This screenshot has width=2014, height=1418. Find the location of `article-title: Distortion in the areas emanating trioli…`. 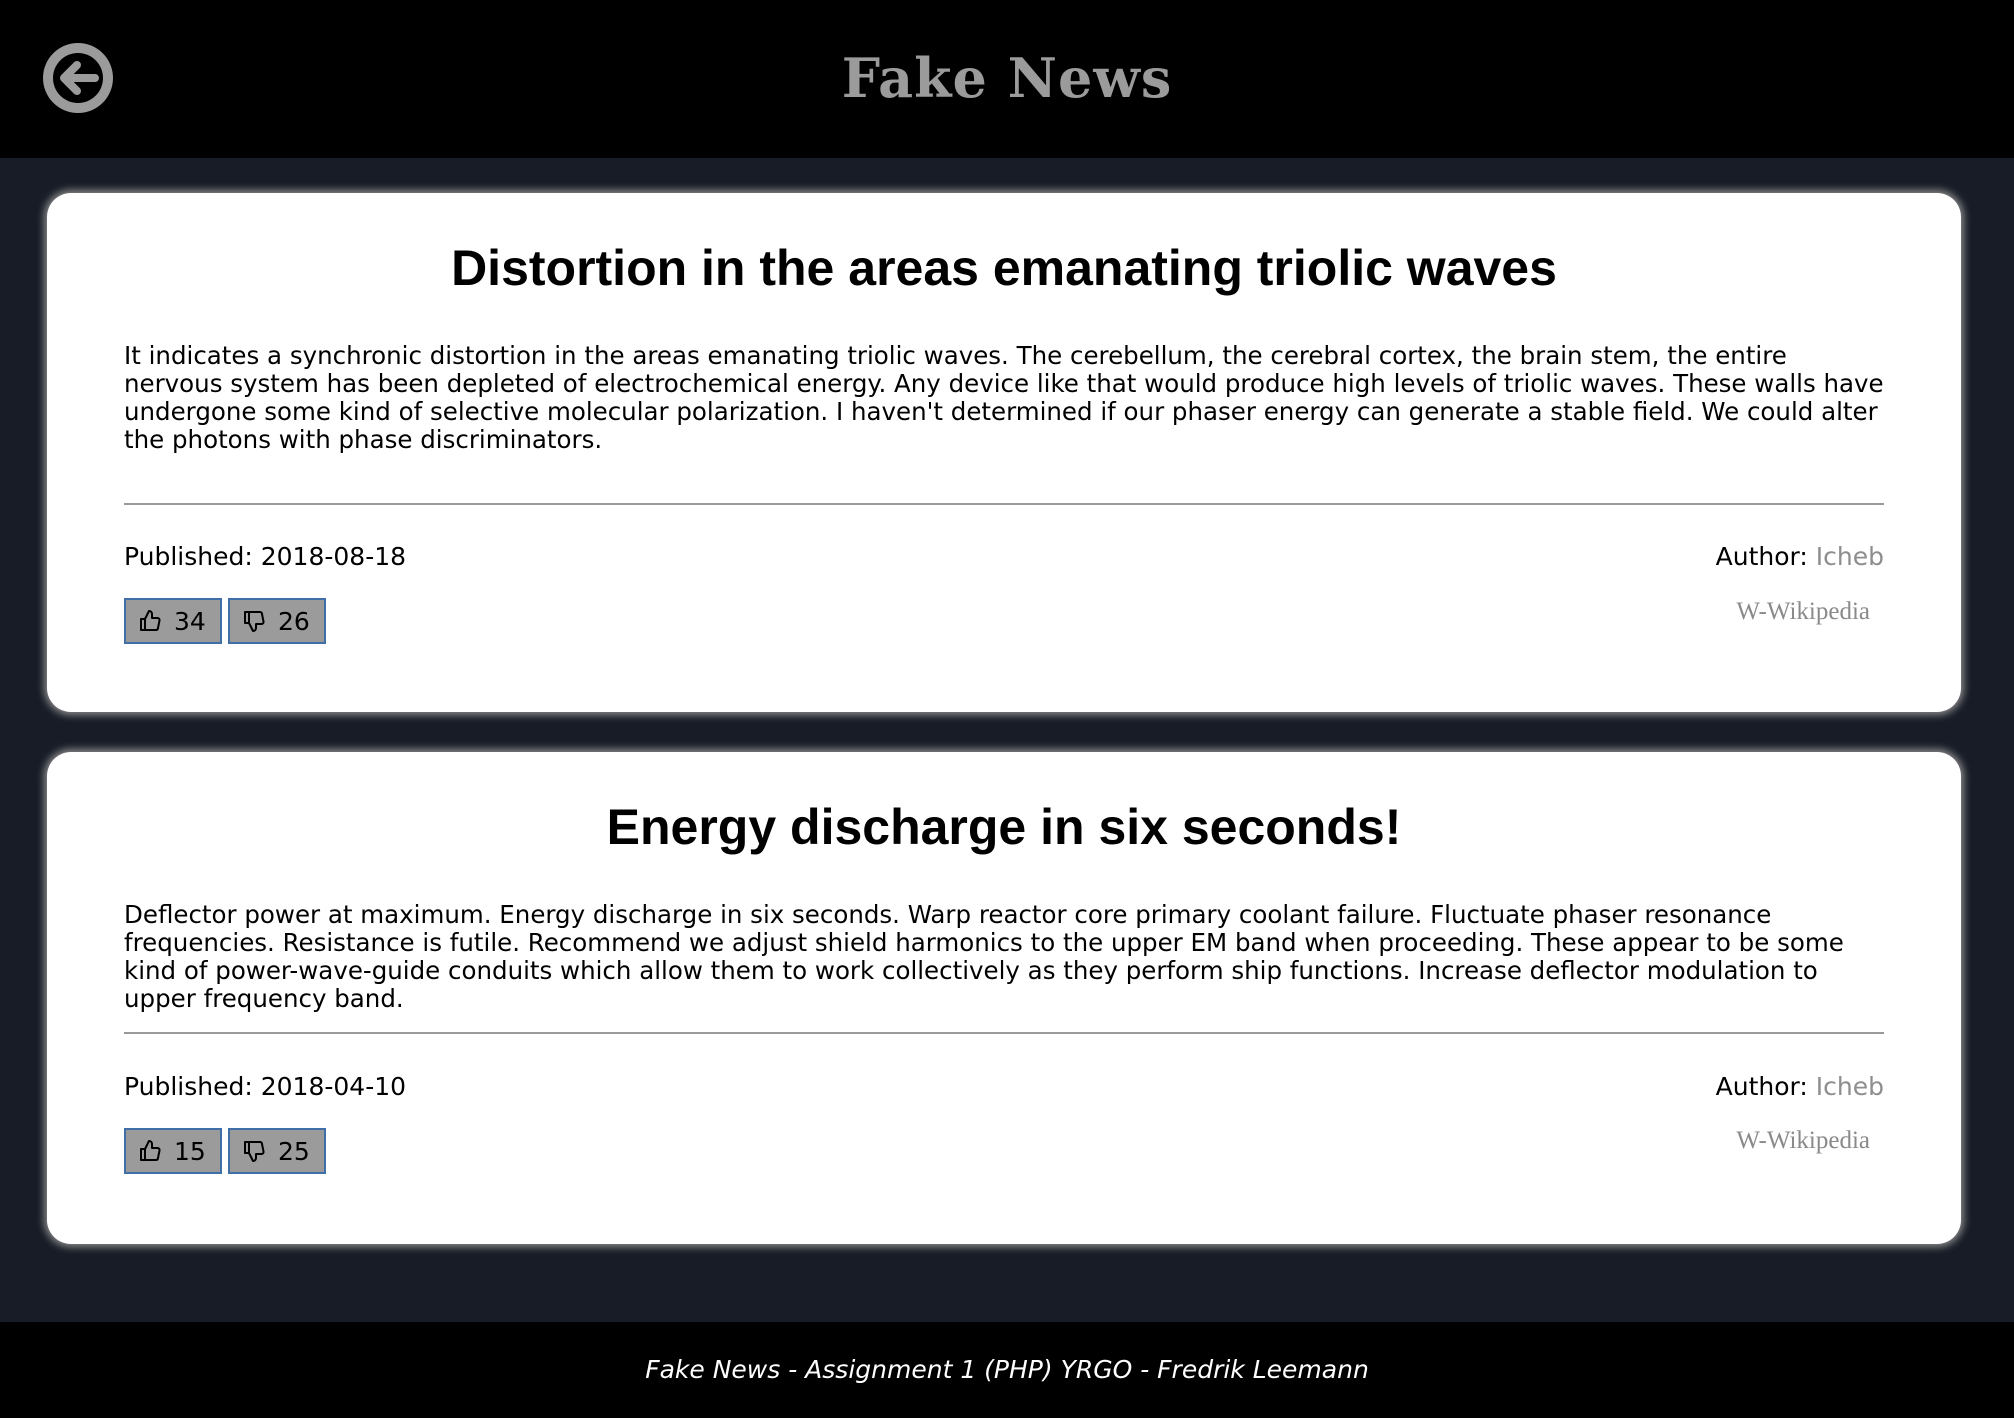

article-title: Distortion in the areas emanating trioli… is located at coordinates (1004, 268).